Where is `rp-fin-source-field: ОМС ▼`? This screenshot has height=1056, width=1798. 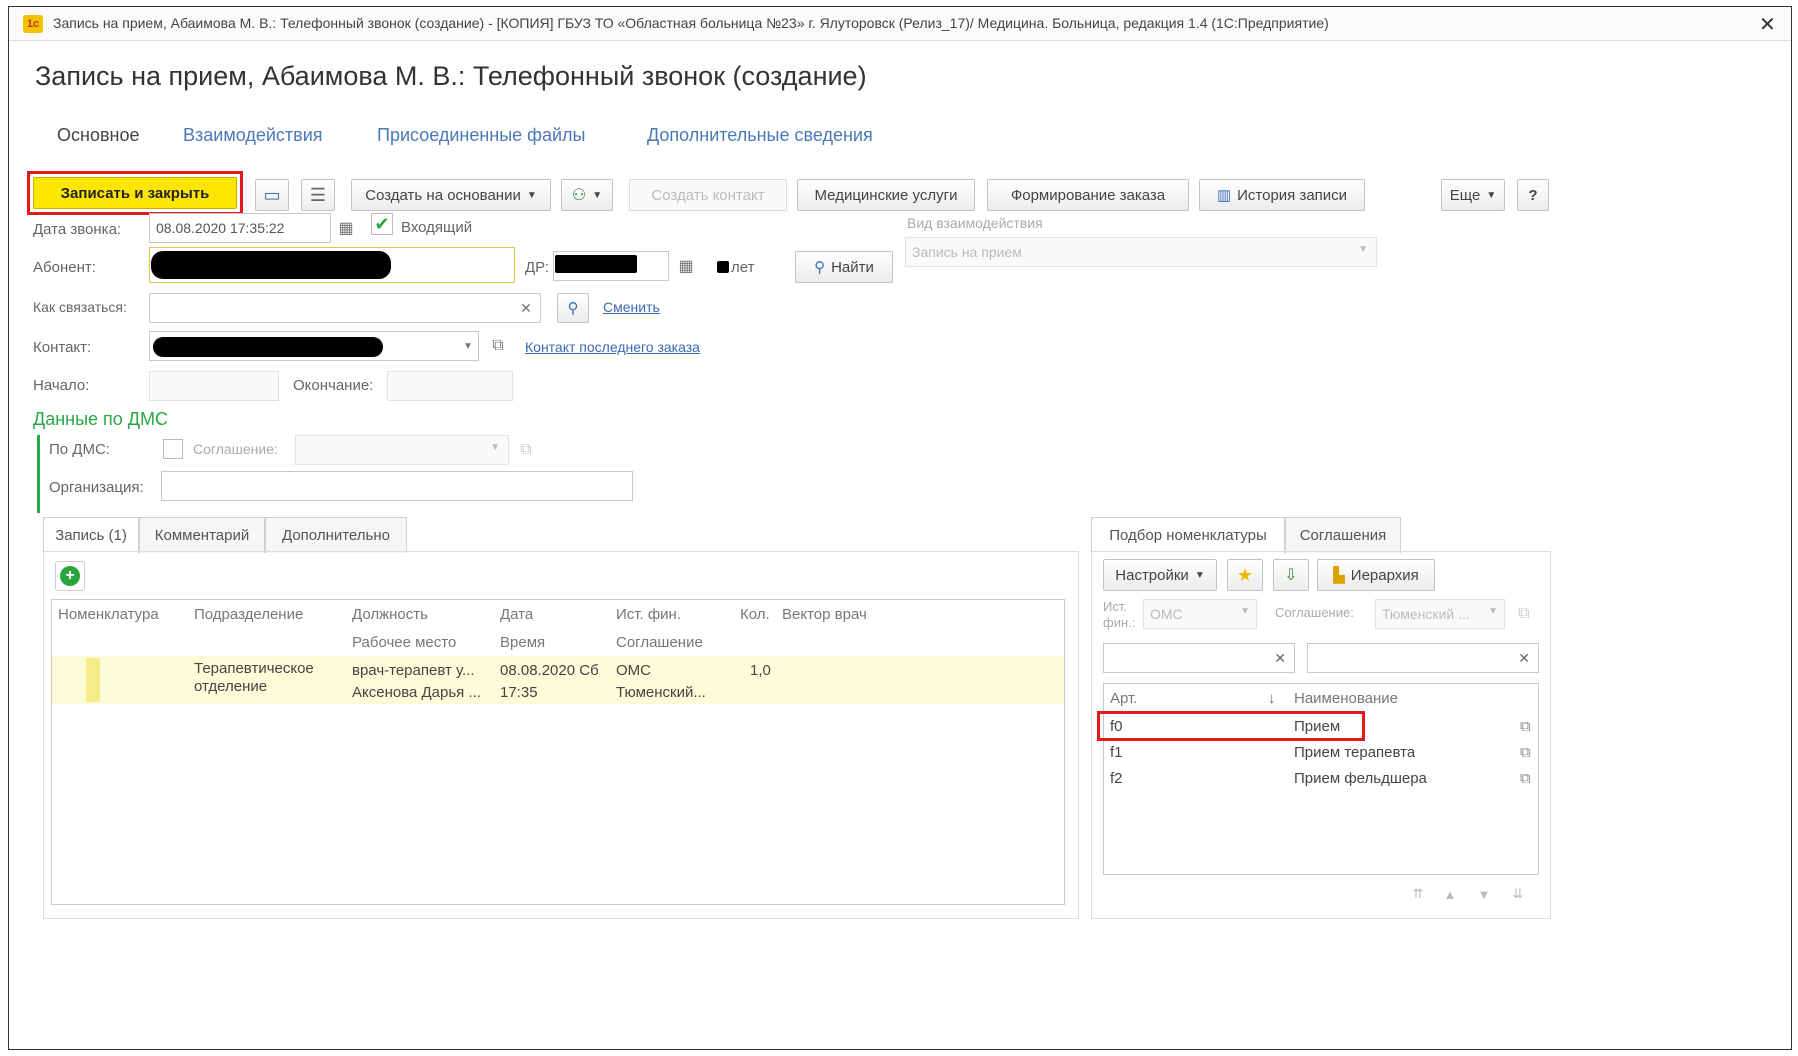
rp-fin-source-field: ОМС ▼ is located at coordinates (1200, 614).